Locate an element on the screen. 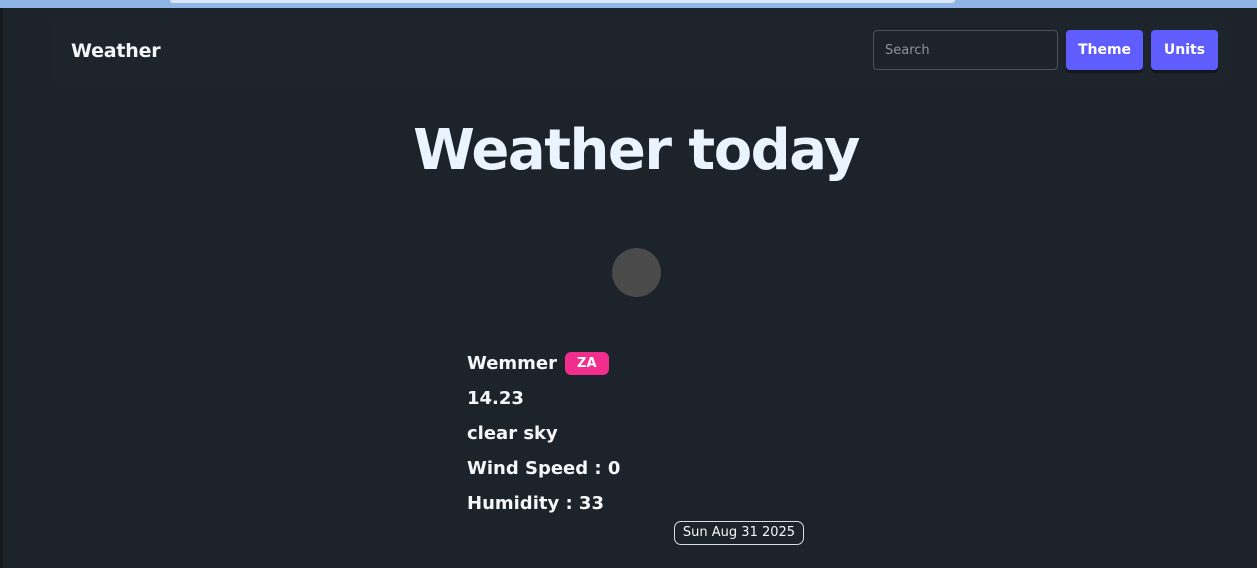 The width and height of the screenshot is (1257, 568). navbar: Weather Theme Units is located at coordinates (639, 51).